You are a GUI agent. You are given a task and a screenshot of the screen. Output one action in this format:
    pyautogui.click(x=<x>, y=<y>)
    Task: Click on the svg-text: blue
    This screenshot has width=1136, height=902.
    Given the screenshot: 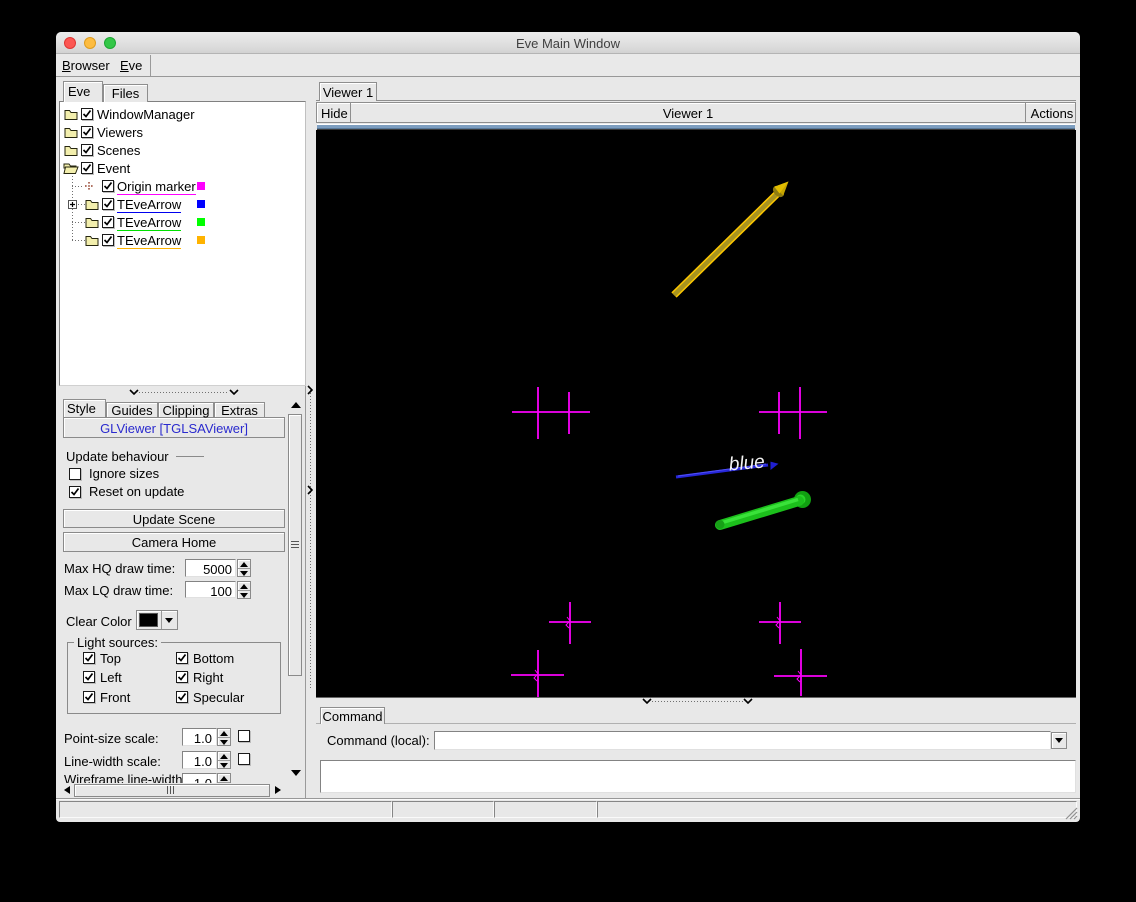 What is the action you would take?
    pyautogui.click(x=747, y=463)
    